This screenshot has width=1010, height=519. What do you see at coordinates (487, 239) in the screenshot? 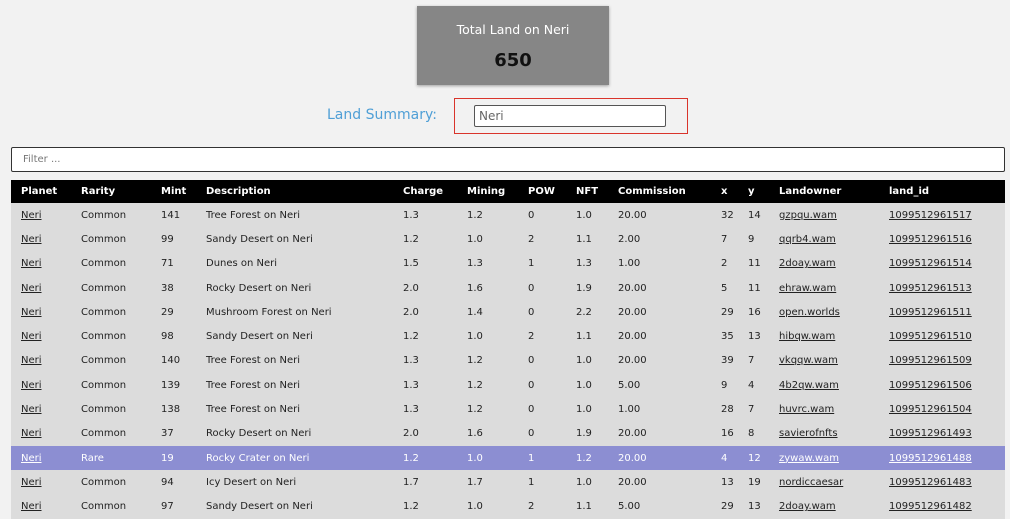
I see `cell-mining: 1.0` at bounding box center [487, 239].